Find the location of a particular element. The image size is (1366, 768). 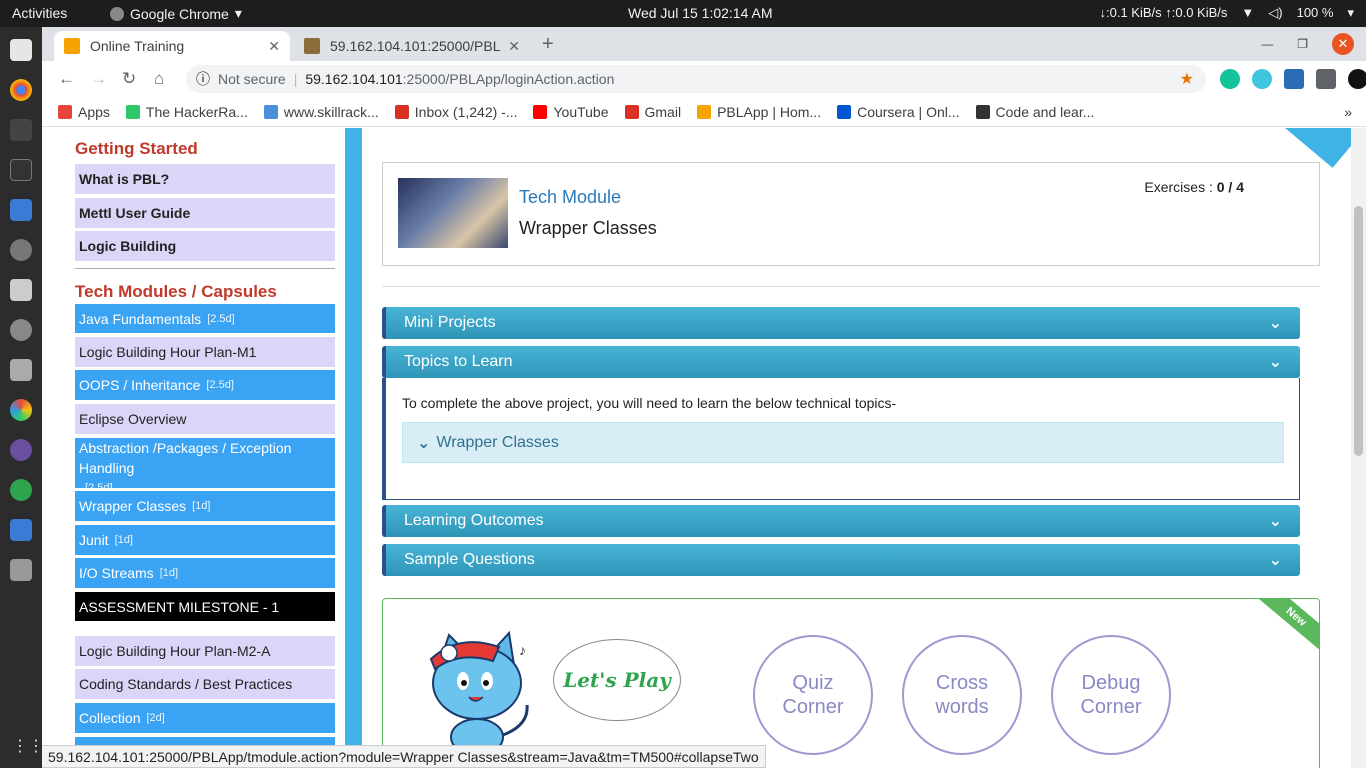

sidebar-item-eclipse: Eclipse Overview is located at coordinates (205, 419).